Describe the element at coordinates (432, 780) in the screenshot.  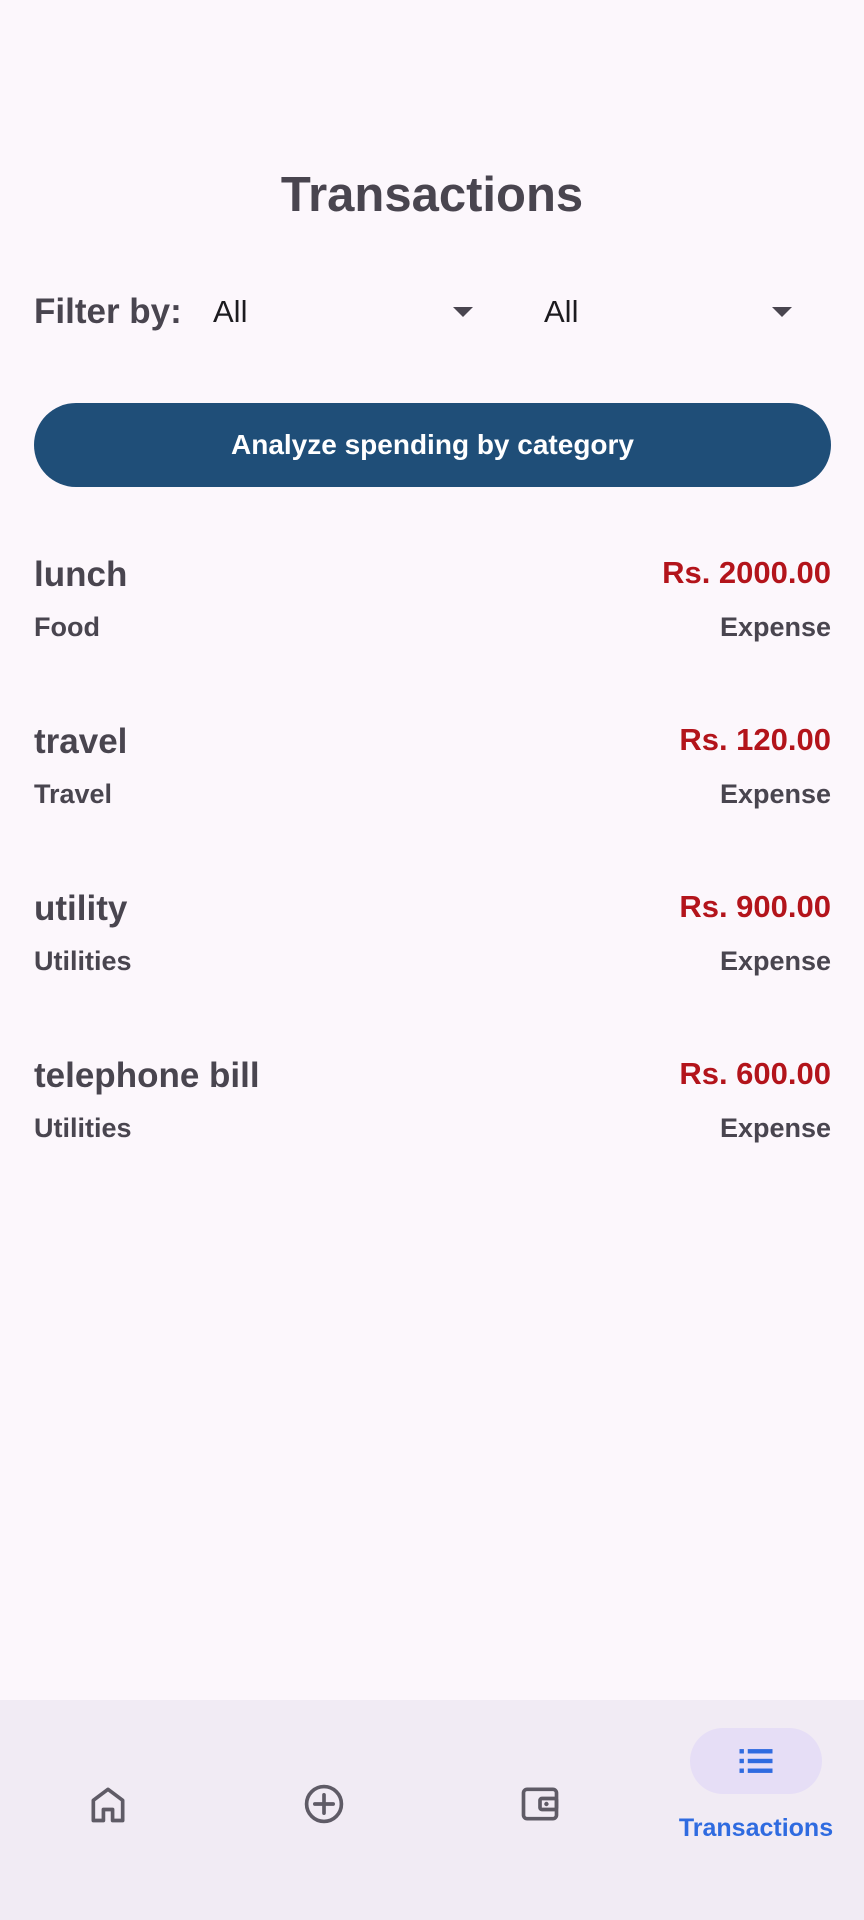
I see `transaction-item: travel Rs. 120.00 Travel Expense` at that location.